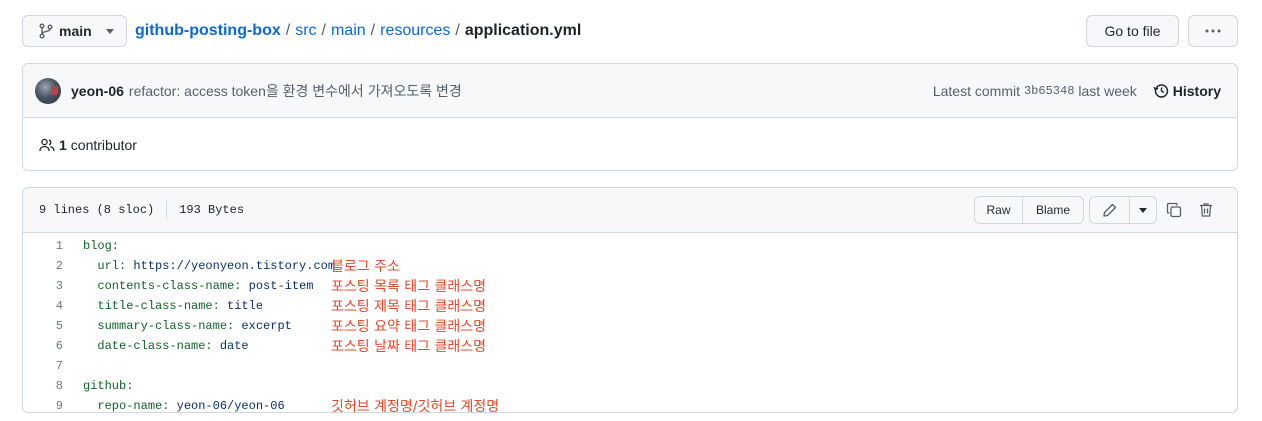 This screenshot has width=1262, height=421. I want to click on delete-file-button, so click(1206, 210).